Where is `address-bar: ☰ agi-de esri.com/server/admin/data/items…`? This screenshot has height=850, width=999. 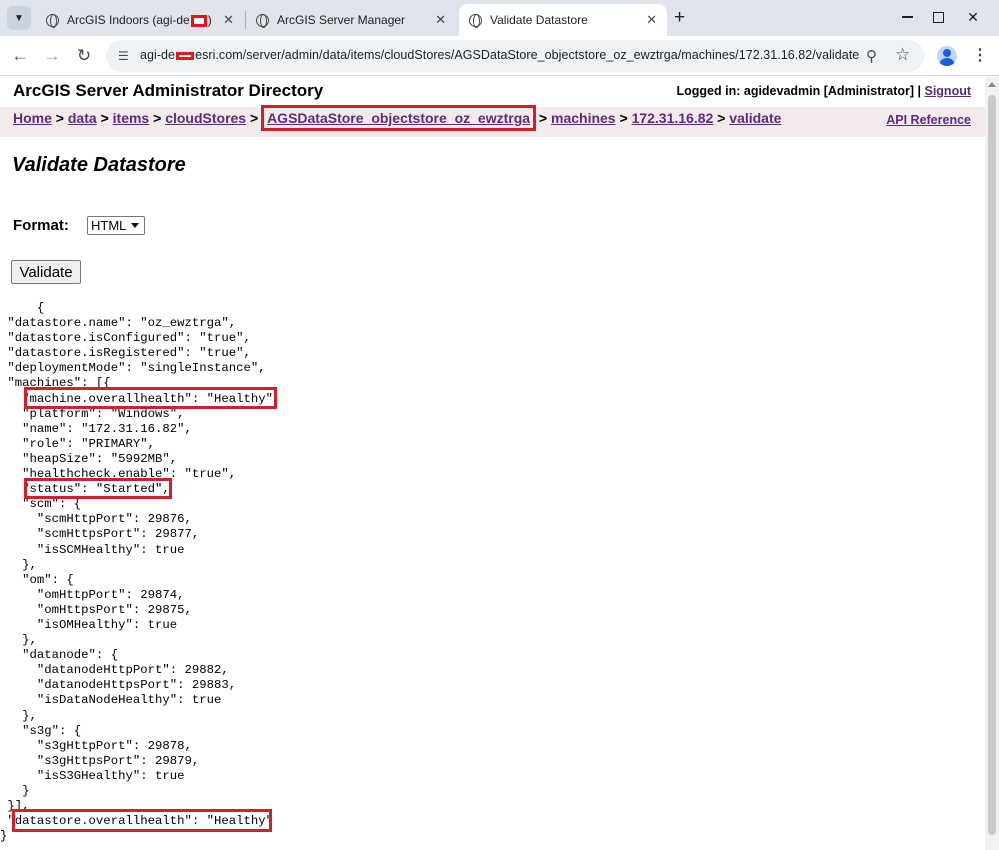
address-bar: ☰ agi-de esri.com/server/admin/data/items… is located at coordinates (515, 56).